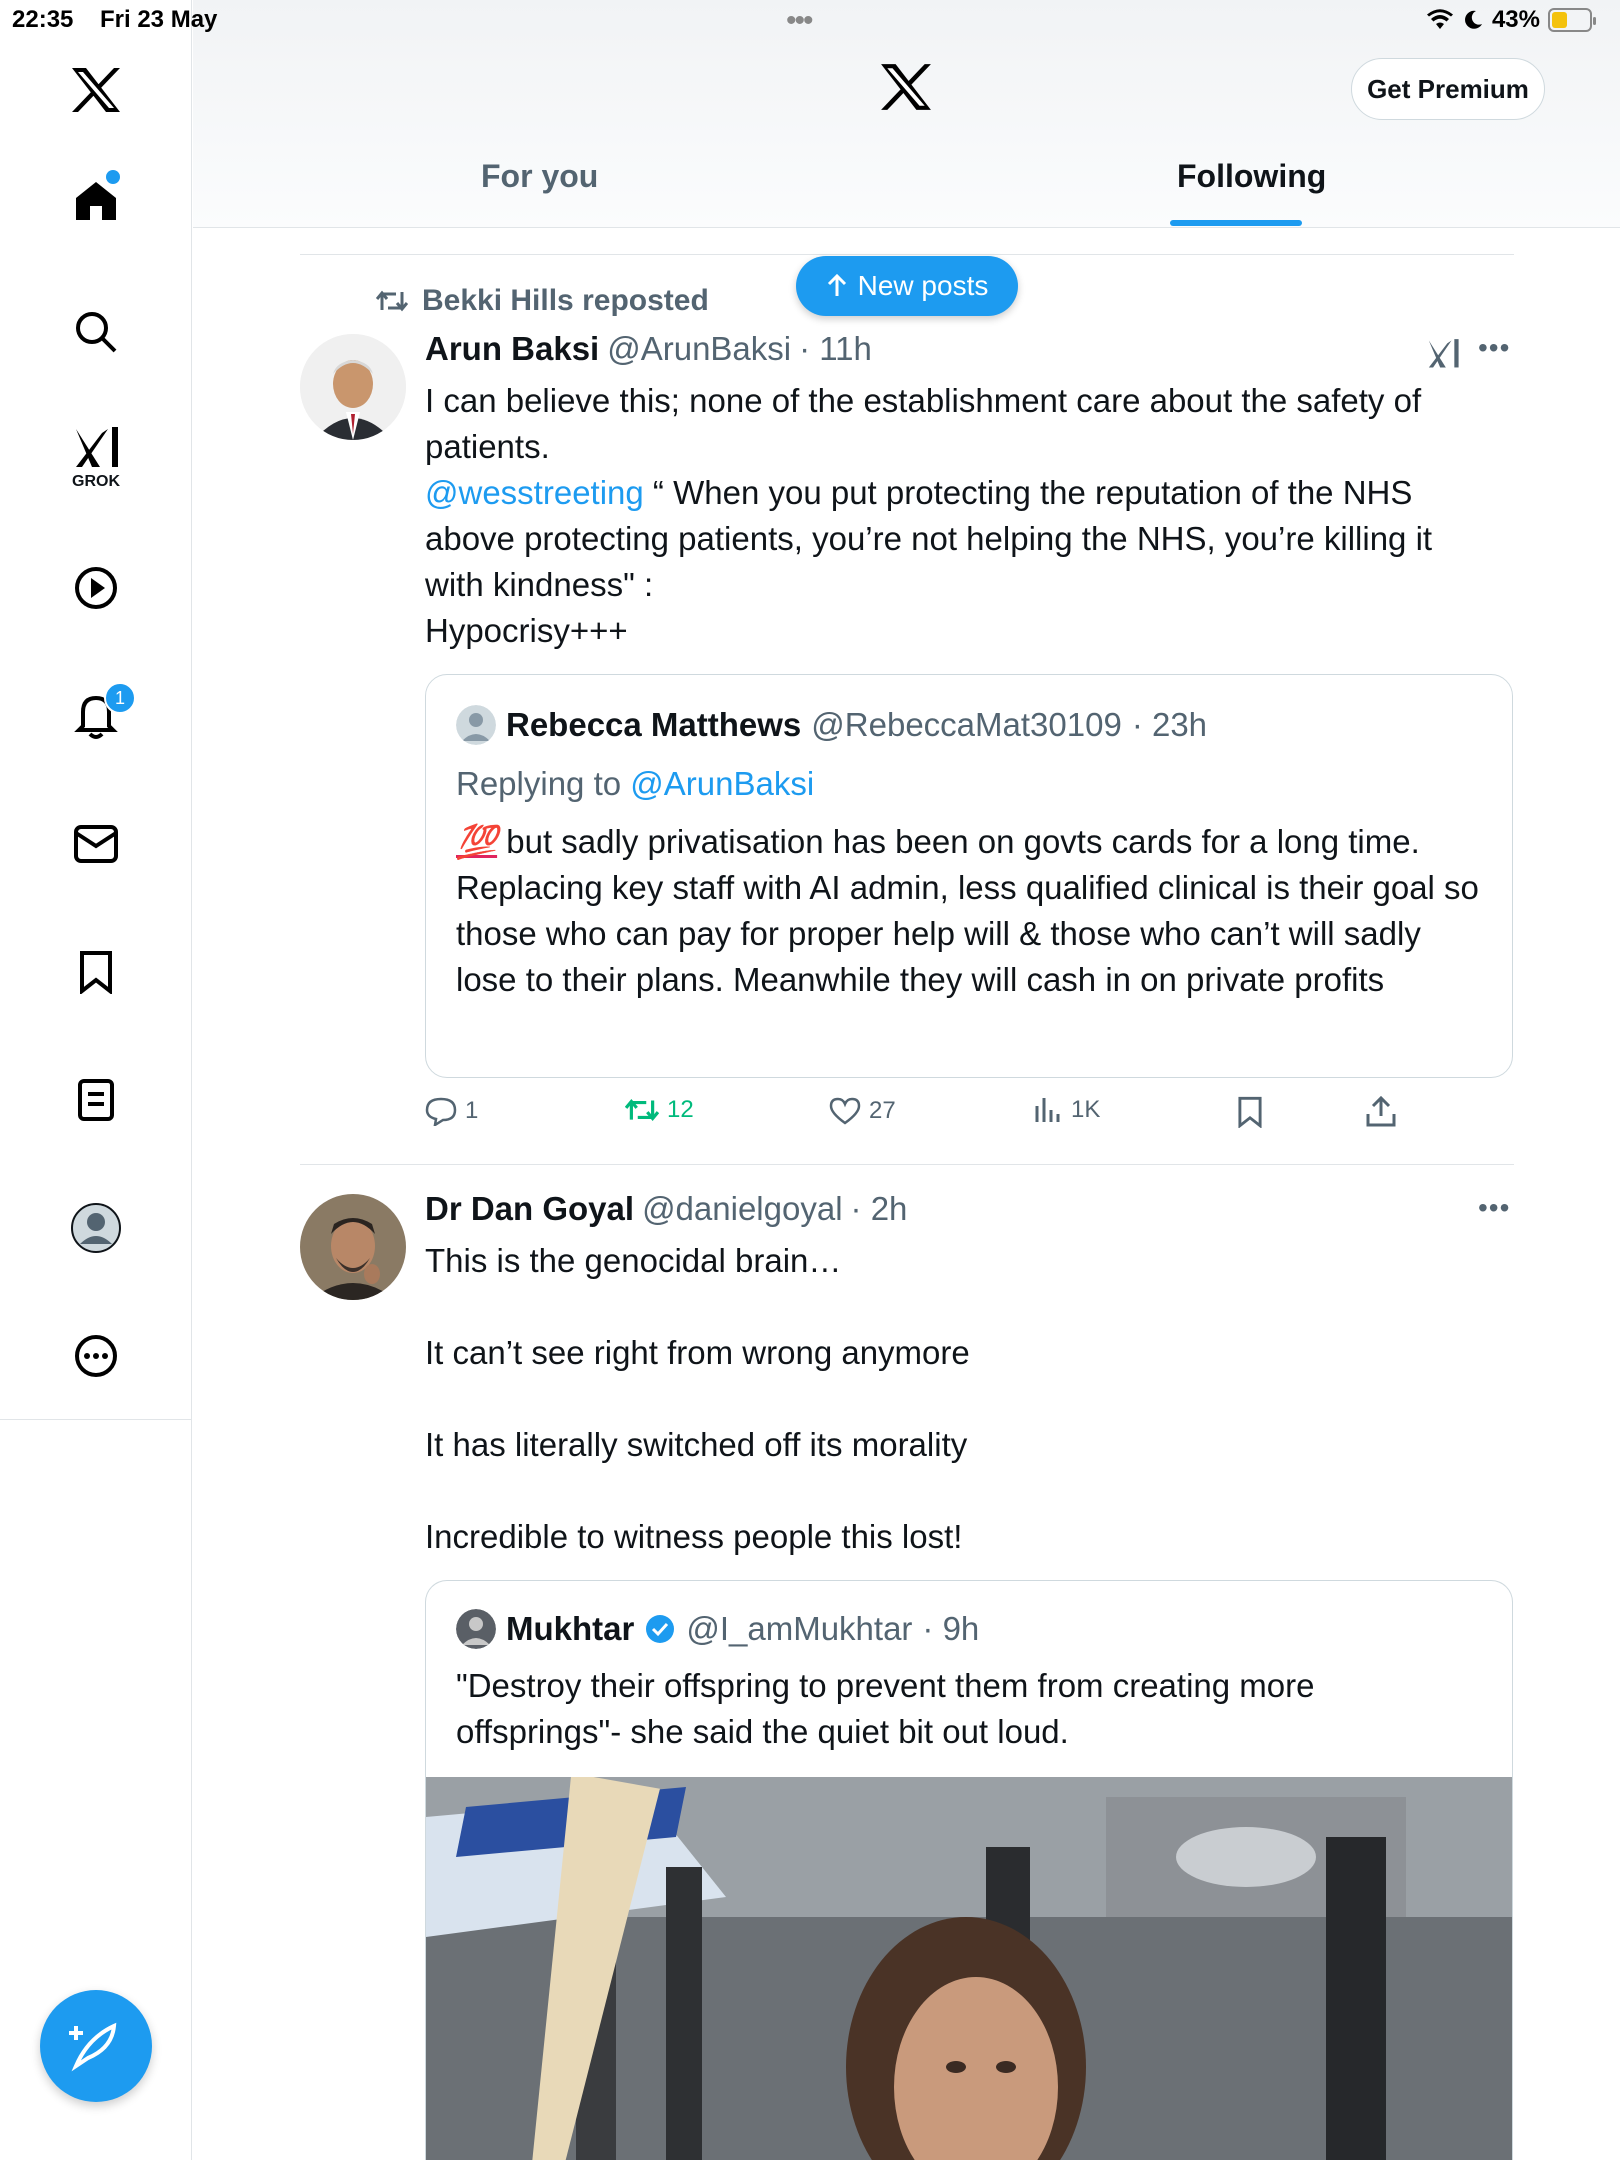 This screenshot has width=1620, height=2160. What do you see at coordinates (654, 724) in the screenshot?
I see `quote-author-name: Rebecca Matthews` at bounding box center [654, 724].